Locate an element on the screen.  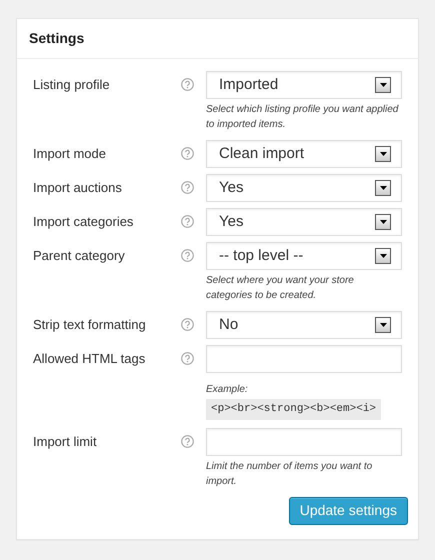
field-label: Import mode is located at coordinates (70, 154).